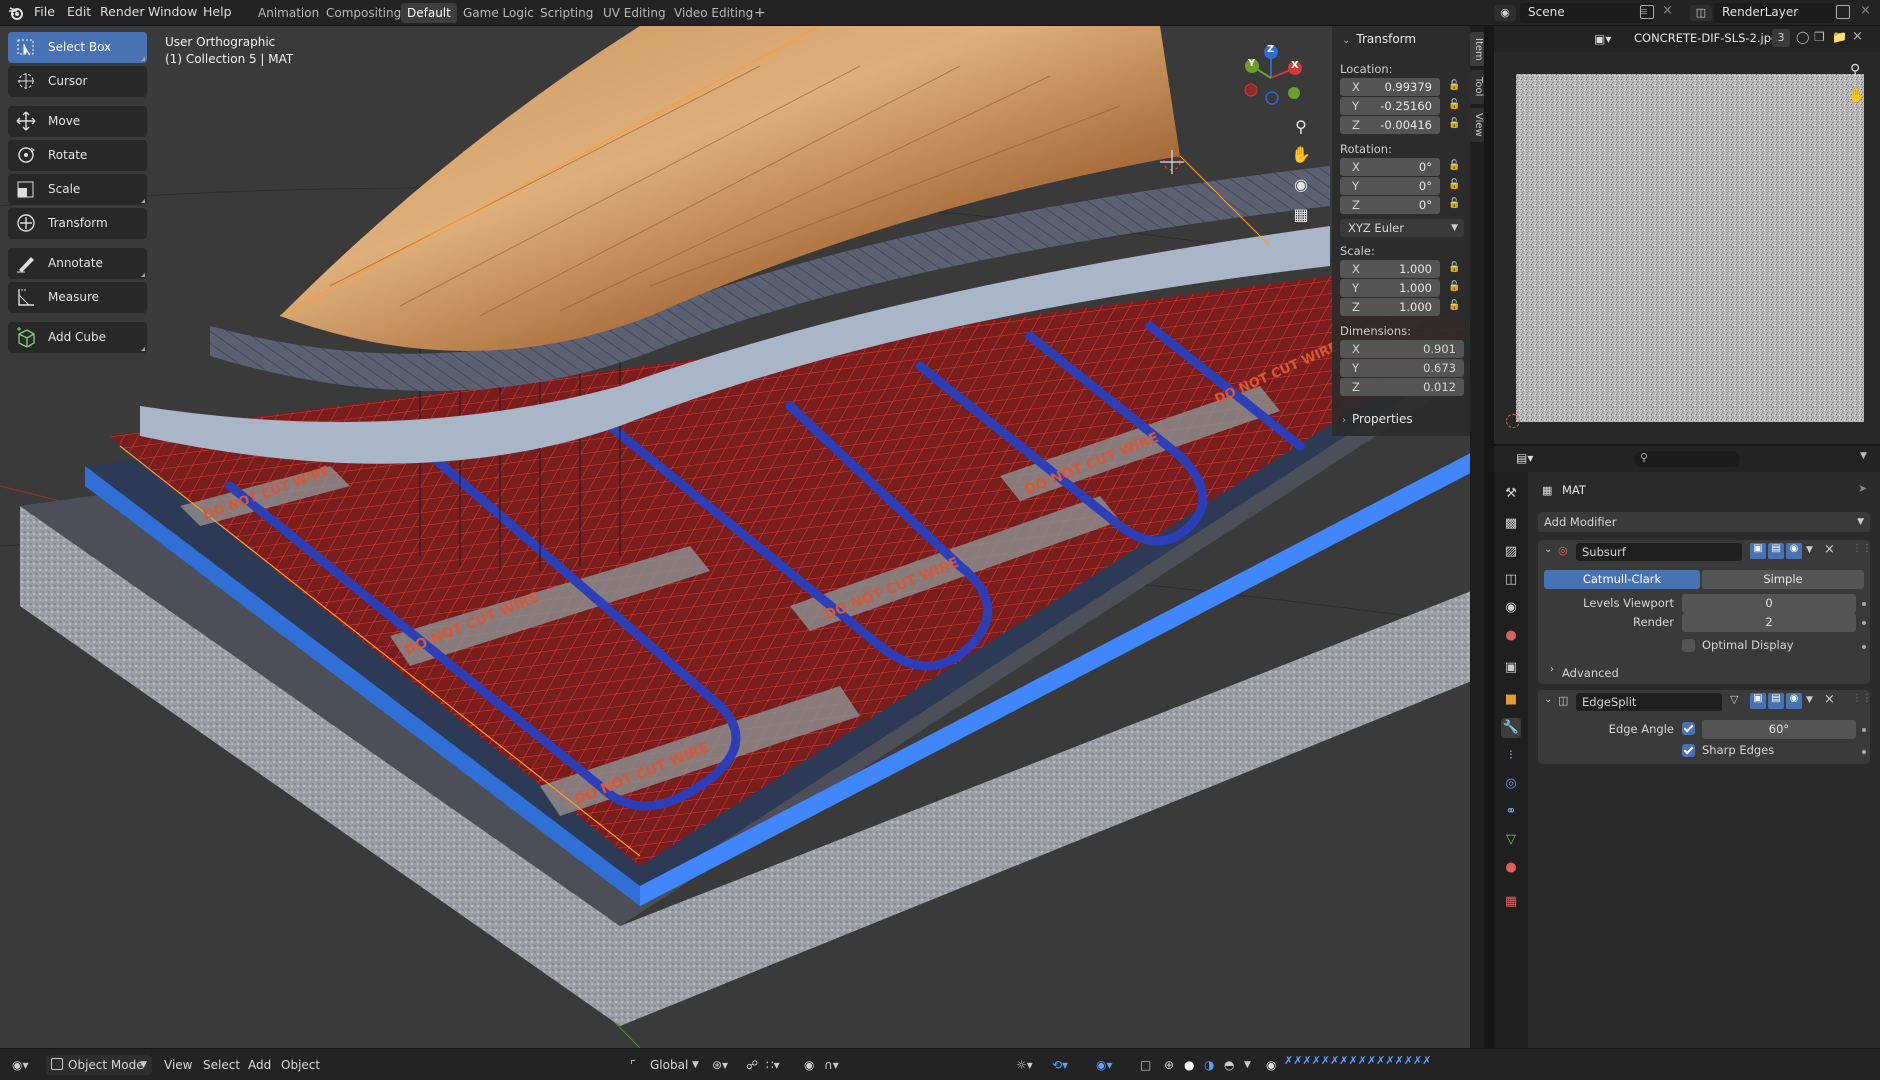 Image resolution: width=1880 pixels, height=1080 pixels. What do you see at coordinates (122, 13) in the screenshot?
I see `menu-render: Render` at bounding box center [122, 13].